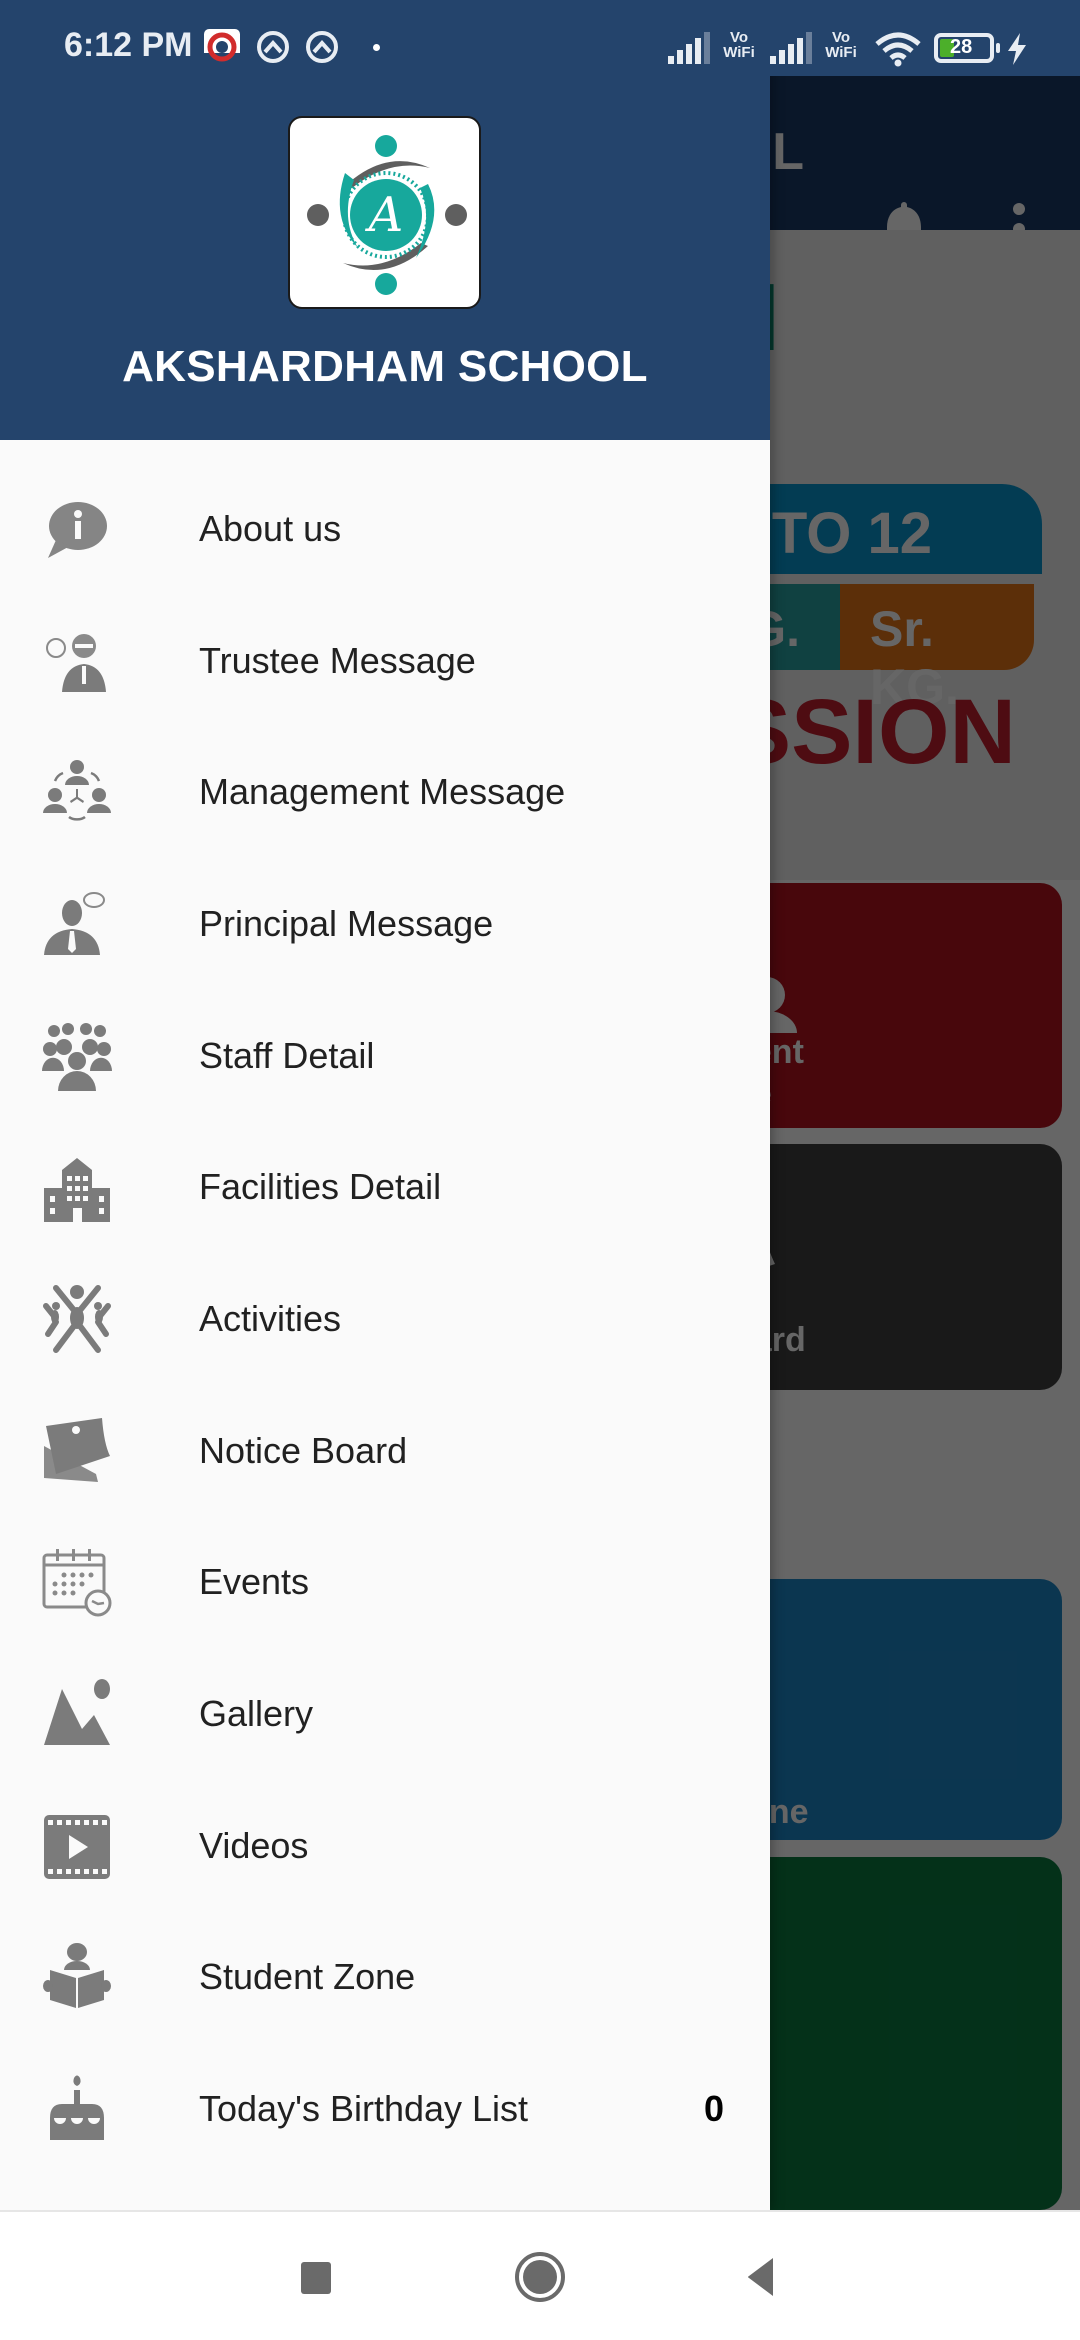 The width and height of the screenshot is (1080, 2340). What do you see at coordinates (385, 529) in the screenshot?
I see `menu-item-about-us: About us` at bounding box center [385, 529].